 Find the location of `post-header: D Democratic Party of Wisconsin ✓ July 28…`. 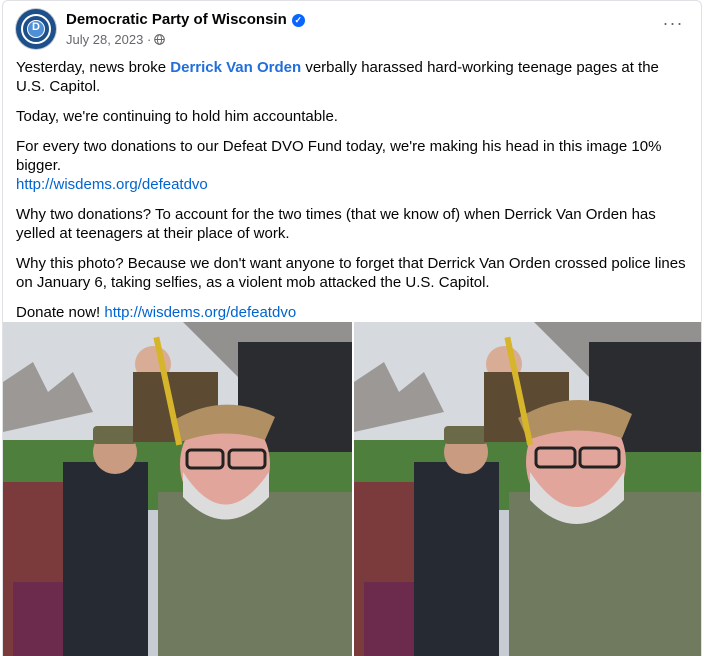

post-header: D Democratic Party of Wisconsin ✓ July 28… is located at coordinates (353, 31).